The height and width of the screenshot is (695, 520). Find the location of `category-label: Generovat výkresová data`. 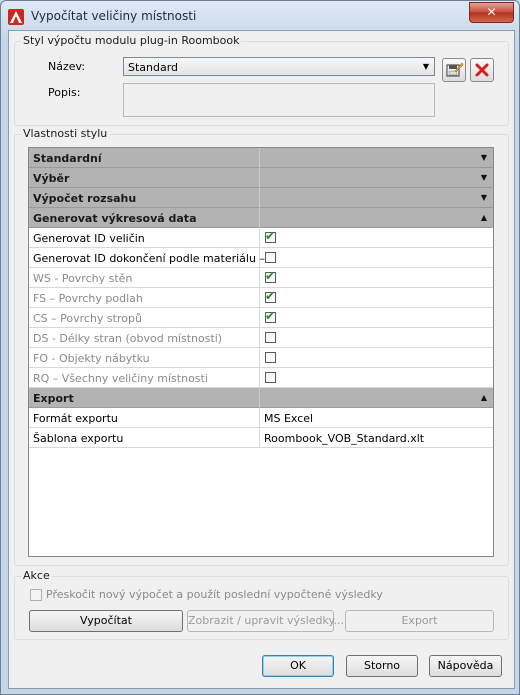

category-label: Generovat výkresová data is located at coordinates (115, 218).